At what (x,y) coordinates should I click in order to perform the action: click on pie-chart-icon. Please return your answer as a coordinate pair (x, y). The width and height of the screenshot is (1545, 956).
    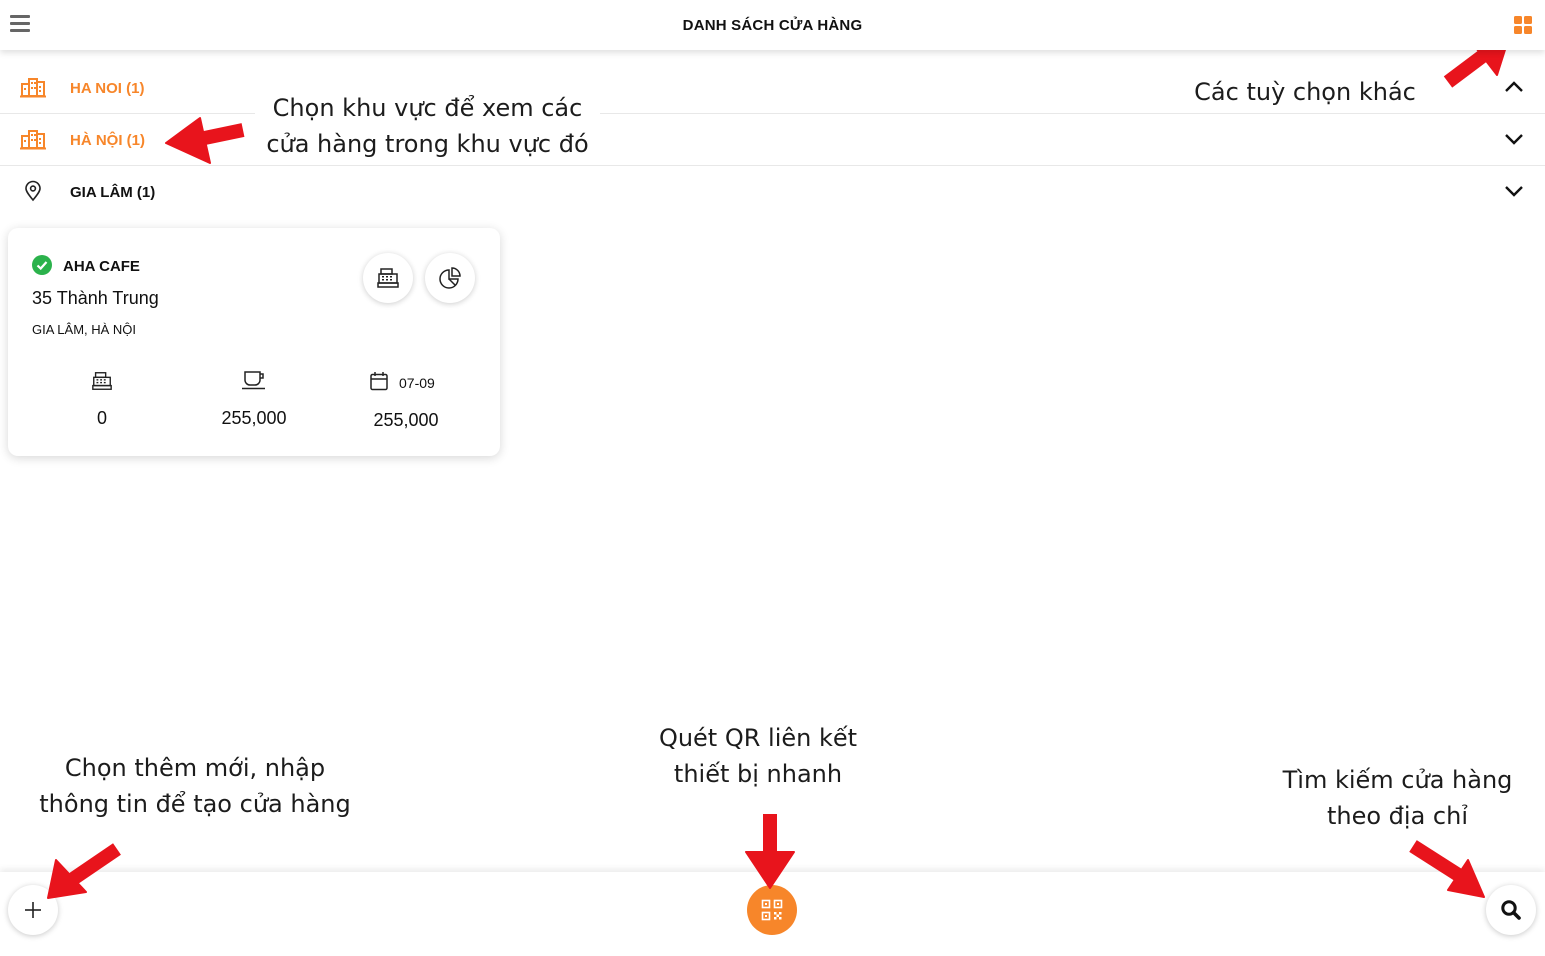
    Looking at the image, I should click on (450, 278).